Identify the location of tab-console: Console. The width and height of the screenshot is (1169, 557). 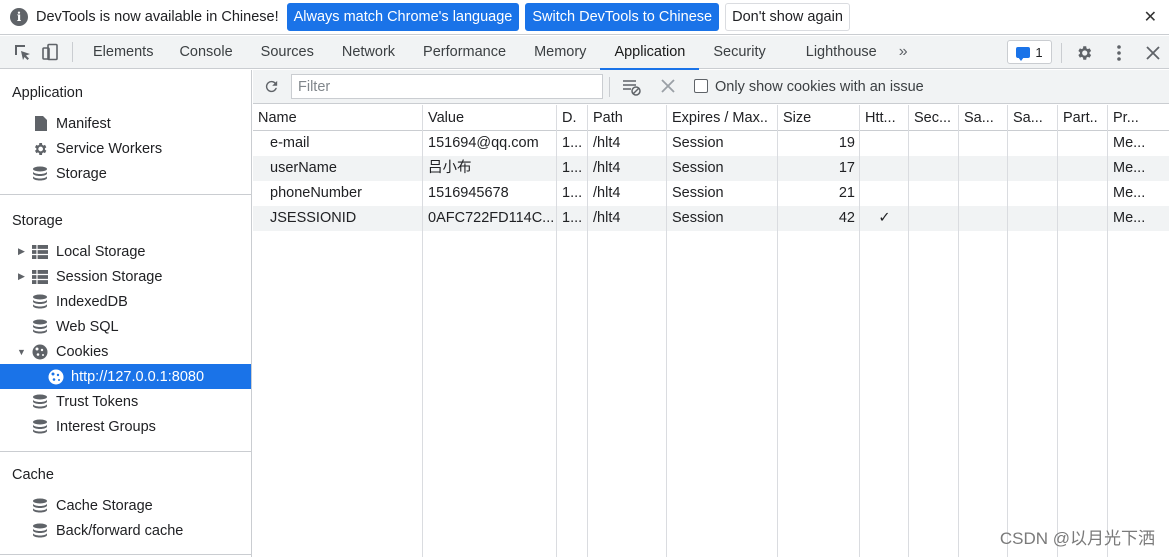
(205, 52).